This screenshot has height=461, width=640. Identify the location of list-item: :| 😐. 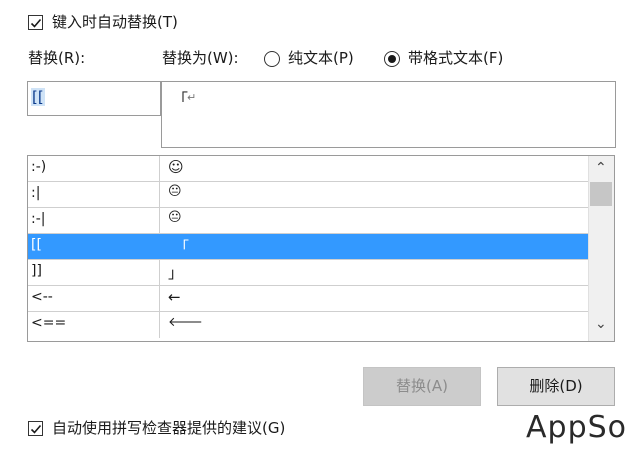
(308, 195).